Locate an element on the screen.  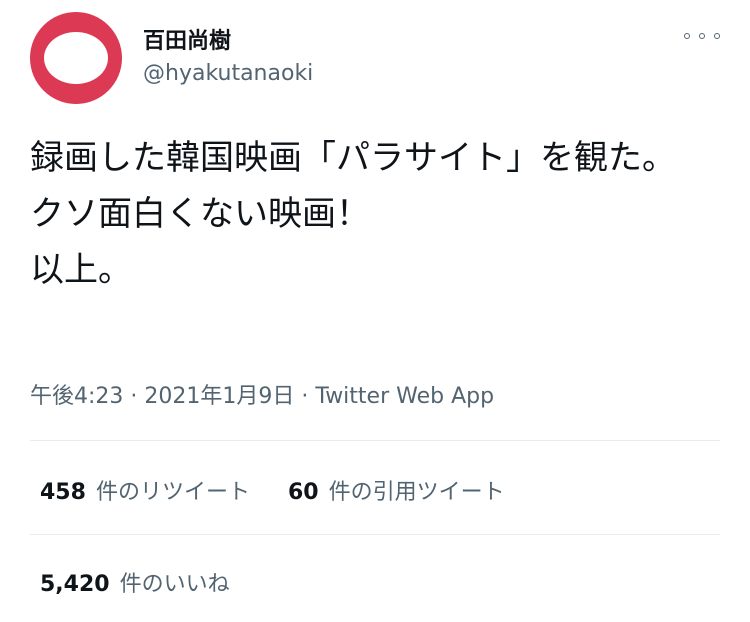
quotes-label: 件の引用ツイート is located at coordinates (416, 492).